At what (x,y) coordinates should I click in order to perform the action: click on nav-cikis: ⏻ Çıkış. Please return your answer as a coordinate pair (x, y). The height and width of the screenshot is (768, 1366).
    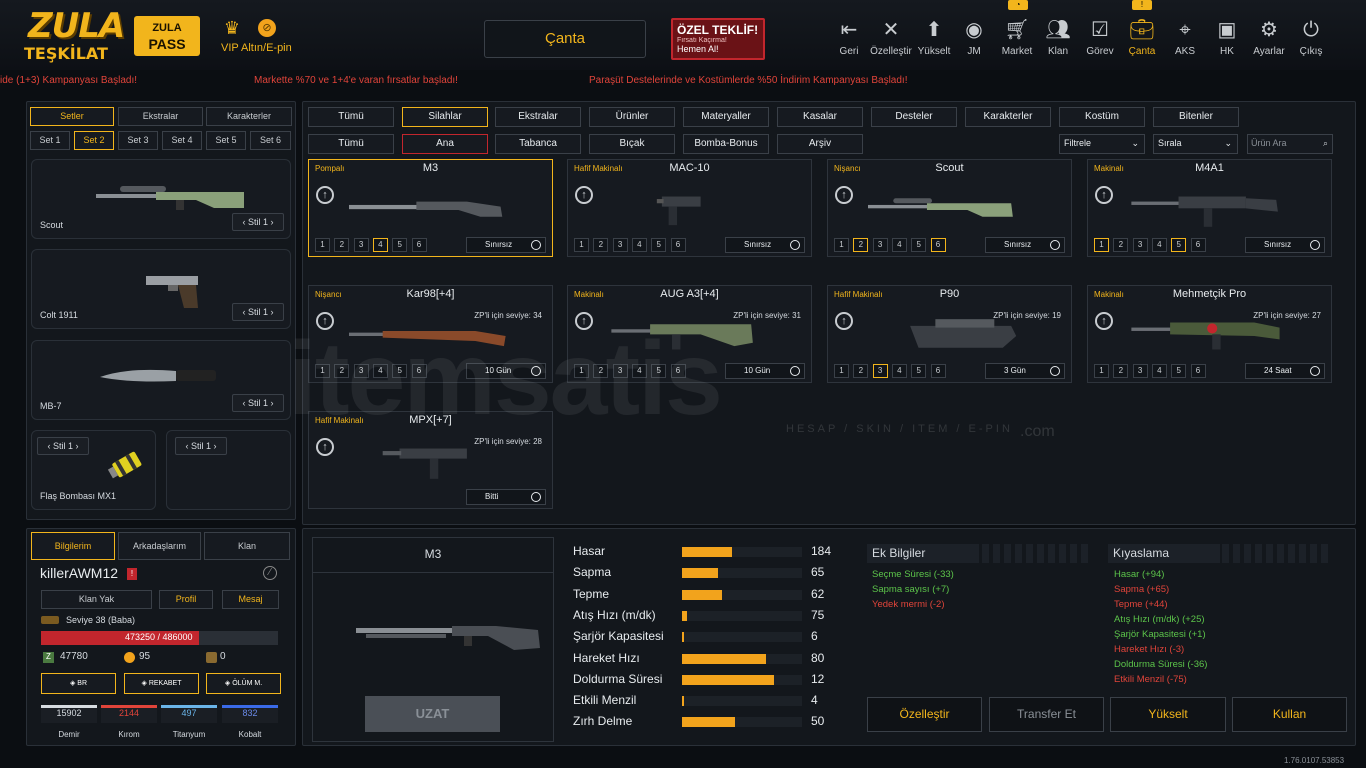
    Looking at the image, I should click on (1311, 38).